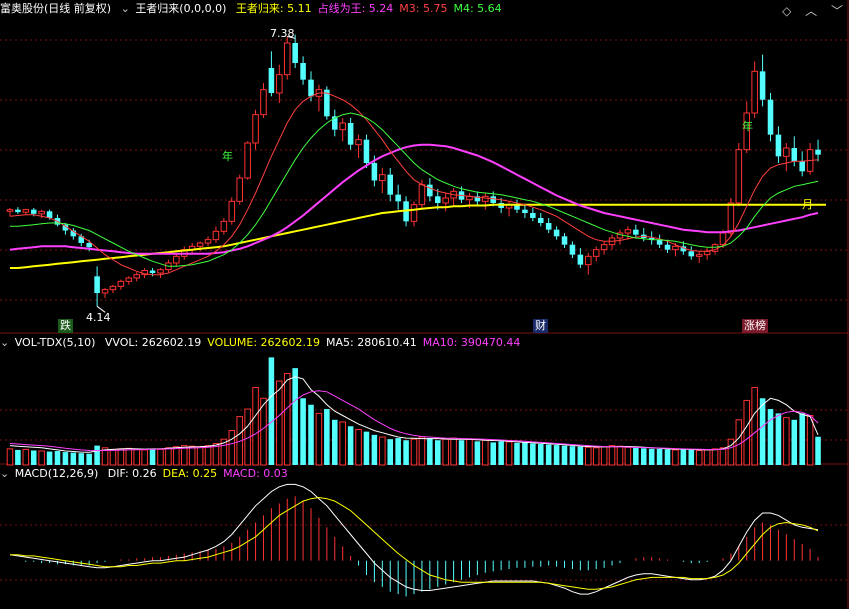 The width and height of the screenshot is (849, 609). What do you see at coordinates (65, 326) in the screenshot?
I see `tag-fall: 跌` at bounding box center [65, 326].